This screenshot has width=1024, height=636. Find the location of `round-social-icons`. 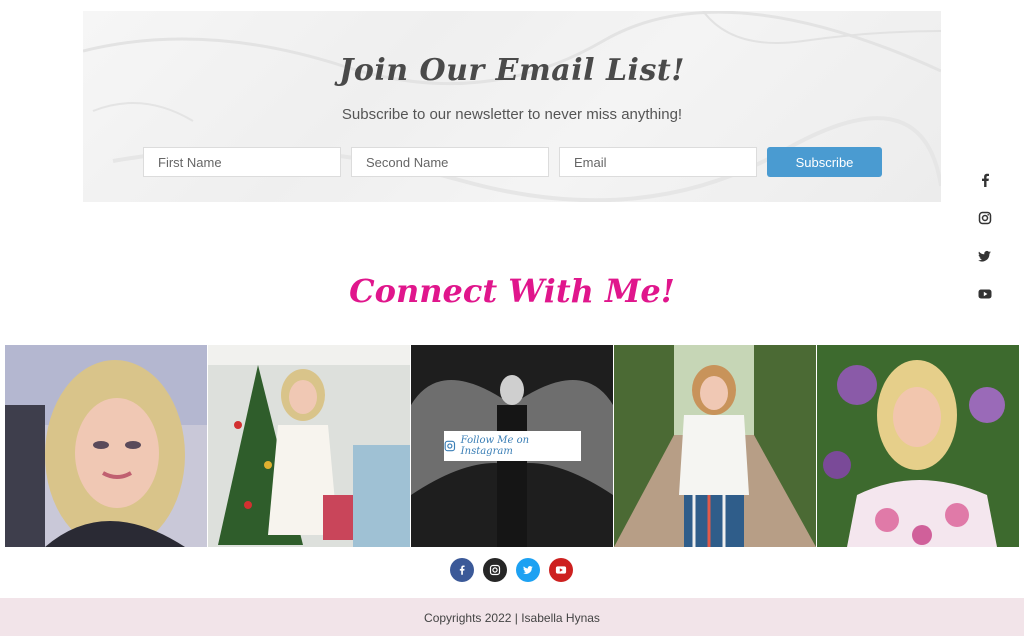

round-social-icons is located at coordinates (511, 570).